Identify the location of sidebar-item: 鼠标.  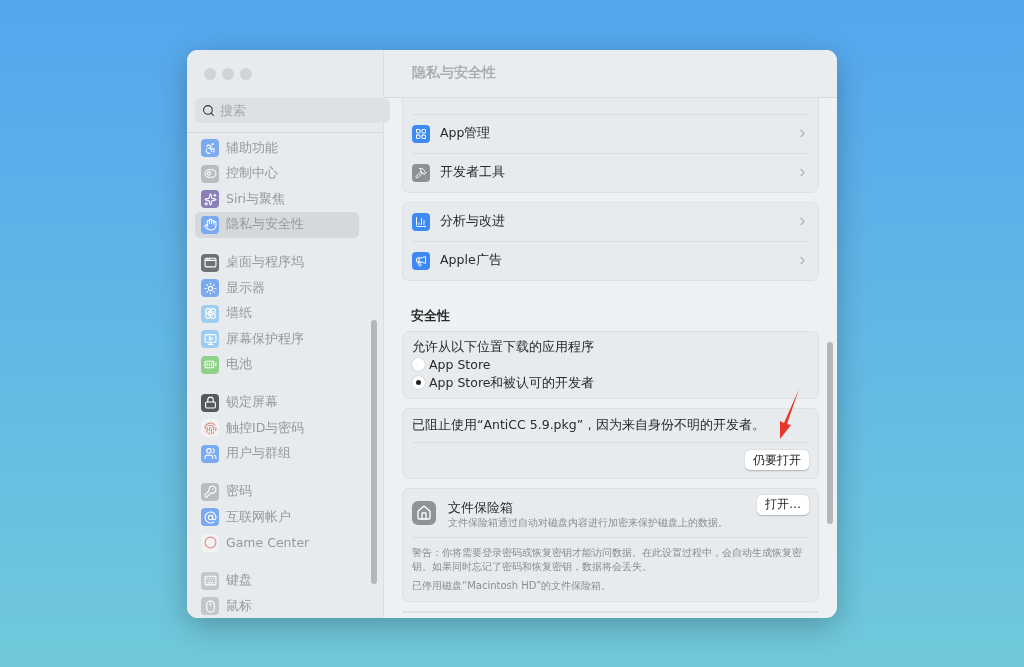
(277, 605).